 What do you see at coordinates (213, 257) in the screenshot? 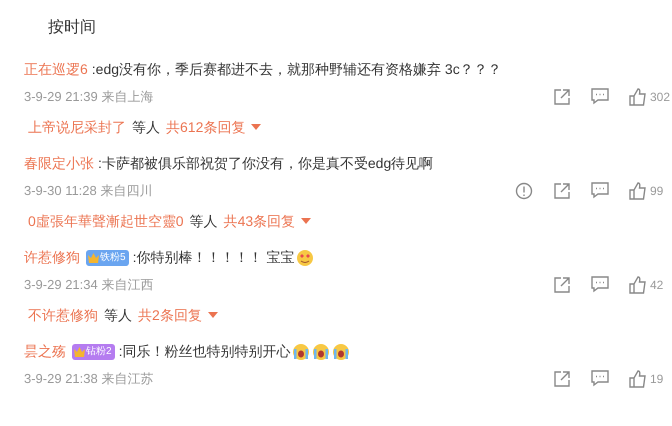
I see `comment-text: :你特别棒！！！！！ 宝宝` at bounding box center [213, 257].